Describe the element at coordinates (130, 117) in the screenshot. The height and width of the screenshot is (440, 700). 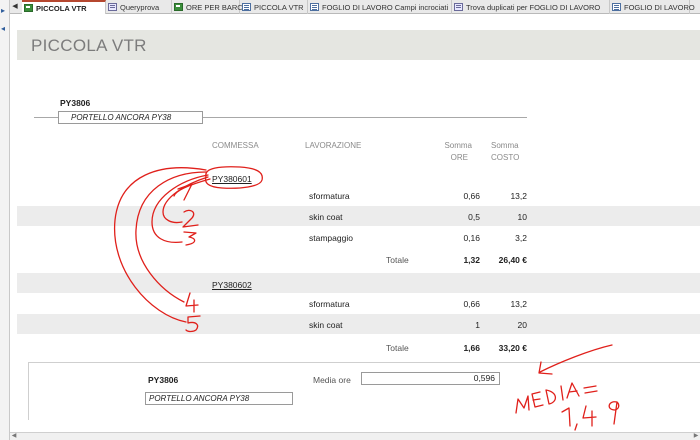
I see `group-description: PORTELLO ANCORA PY38` at that location.